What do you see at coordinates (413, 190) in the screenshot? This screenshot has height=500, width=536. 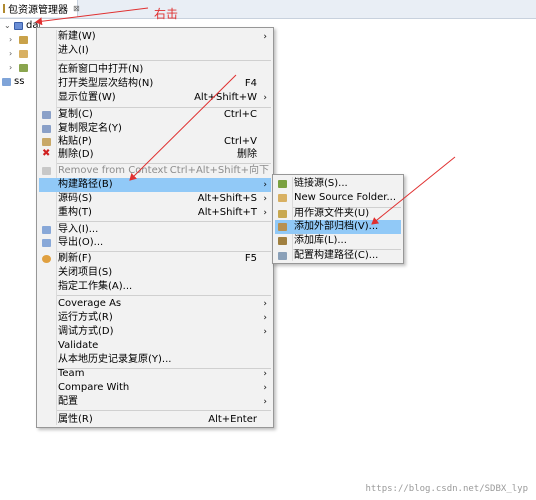 I see `arrow-to-external-archives` at bounding box center [413, 190].